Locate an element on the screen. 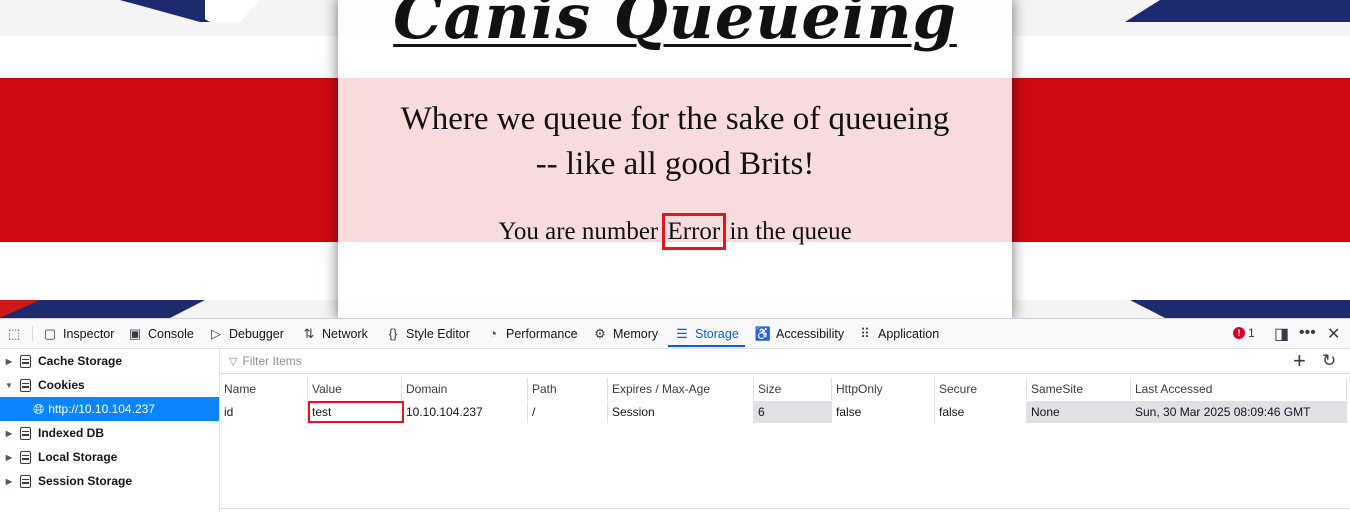  queue-status: You are number Error in the queue is located at coordinates (675, 231).